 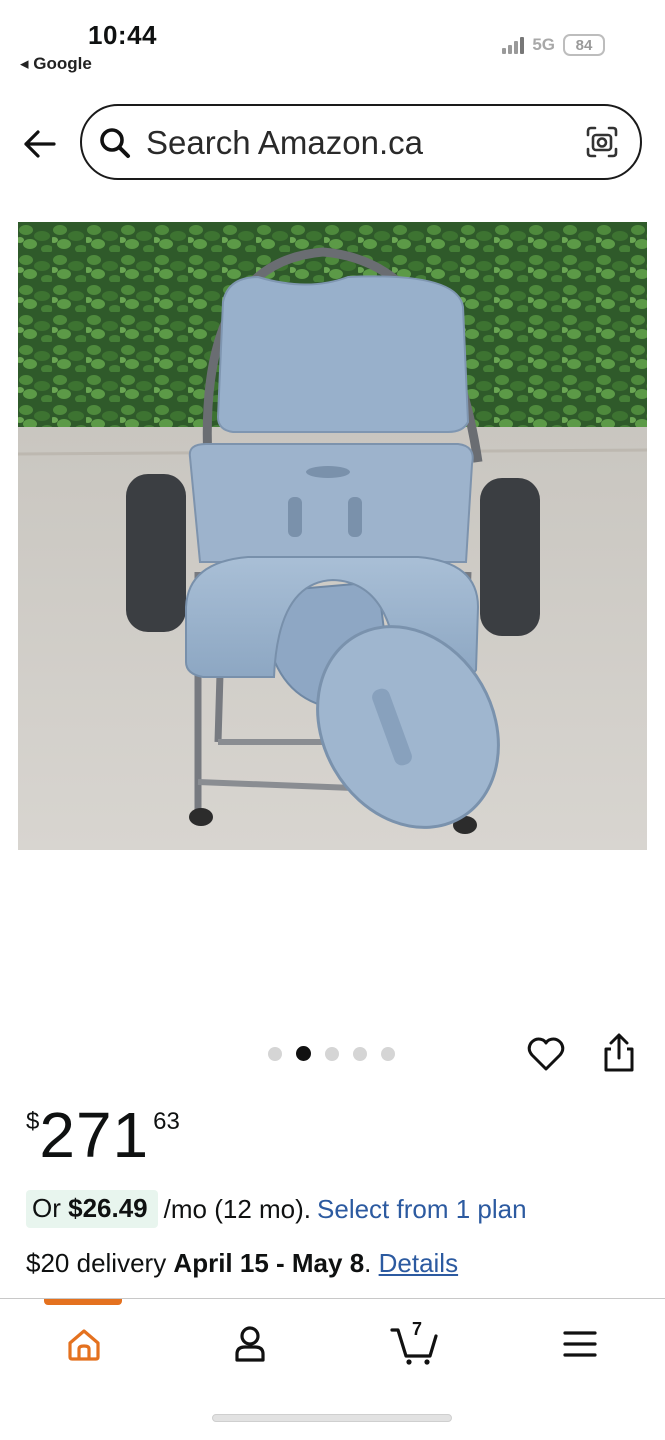 I want to click on nav-menu, so click(x=580, y=1344).